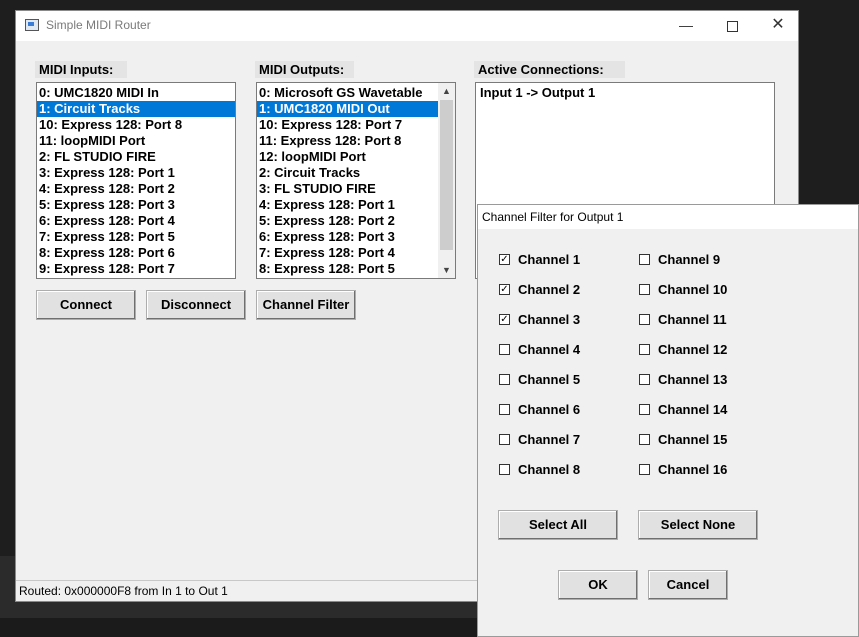 The image size is (859, 637). Describe the element at coordinates (136, 253) in the screenshot. I see `list-item: 8: Express 128: Port 6` at that location.